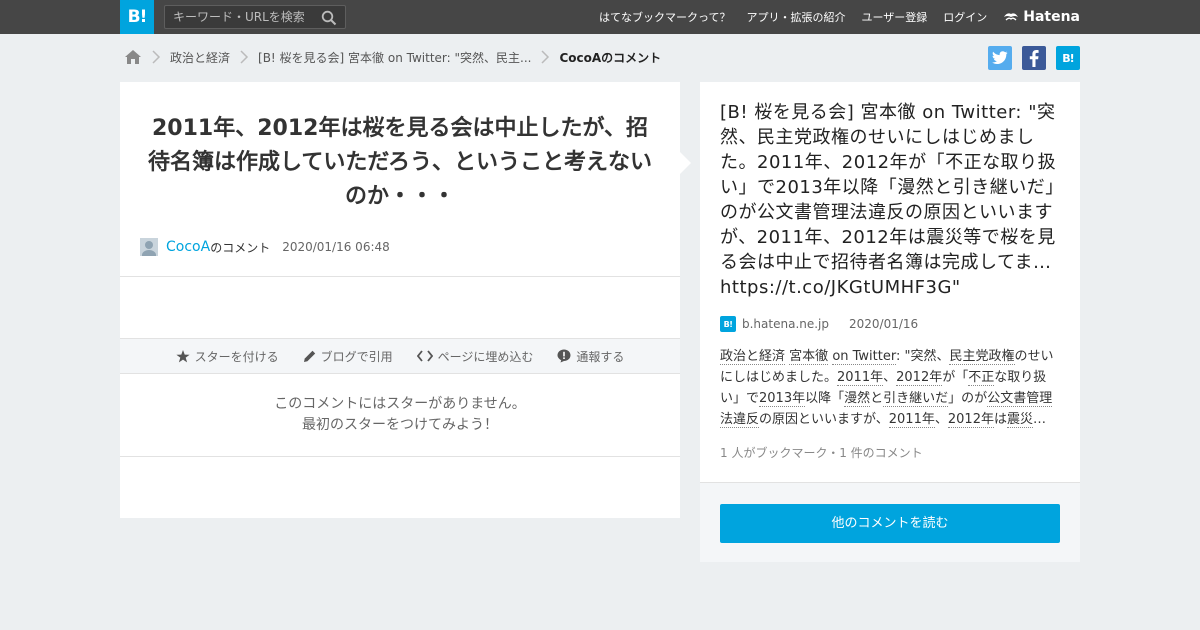 Image resolution: width=1200 pixels, height=630 pixels. I want to click on report-button: 通報する, so click(590, 356).